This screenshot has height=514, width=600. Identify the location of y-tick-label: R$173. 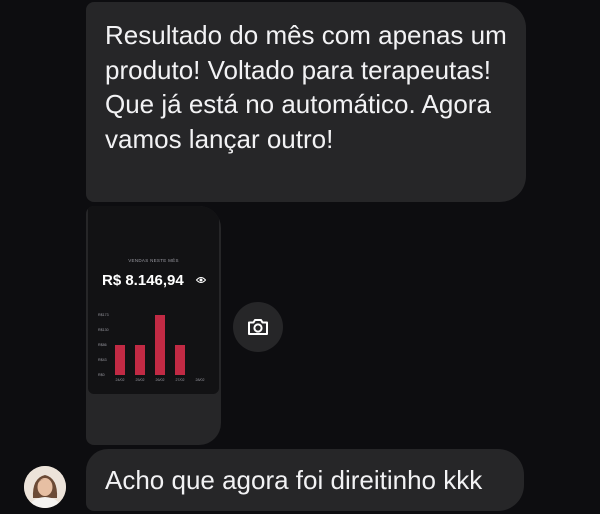
(103, 315).